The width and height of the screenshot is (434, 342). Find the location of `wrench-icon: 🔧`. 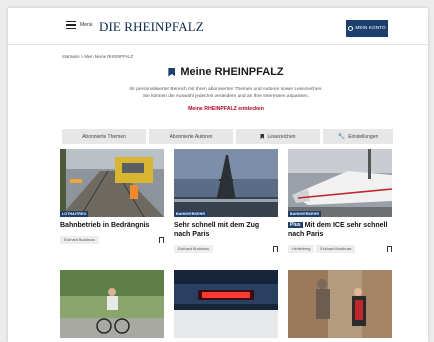

wrench-icon: 🔧 is located at coordinates (341, 137).